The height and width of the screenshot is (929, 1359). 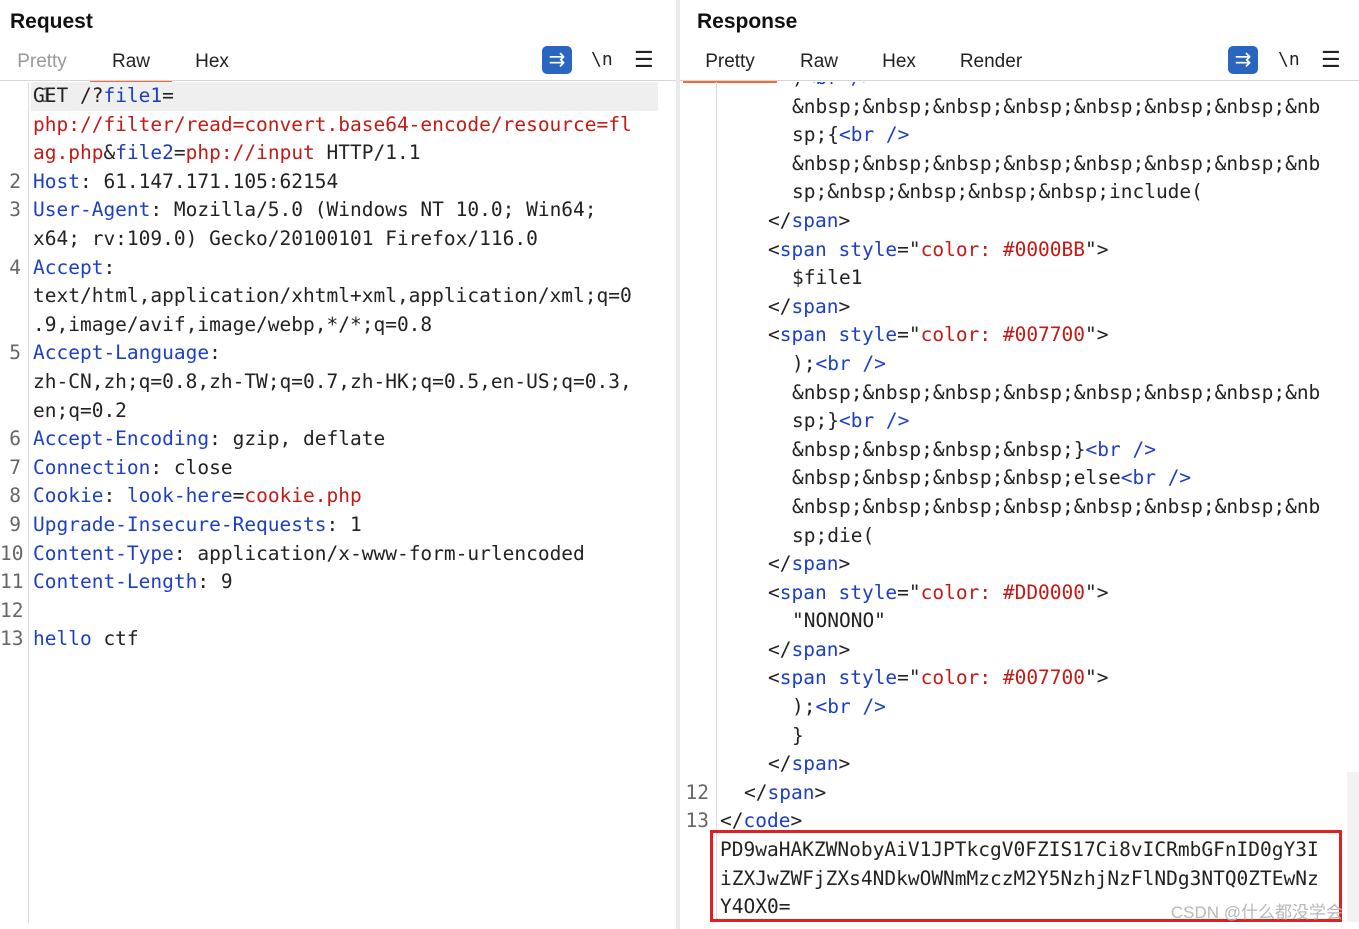 I want to click on line-text: sp;}<br />, so click(x=851, y=421).